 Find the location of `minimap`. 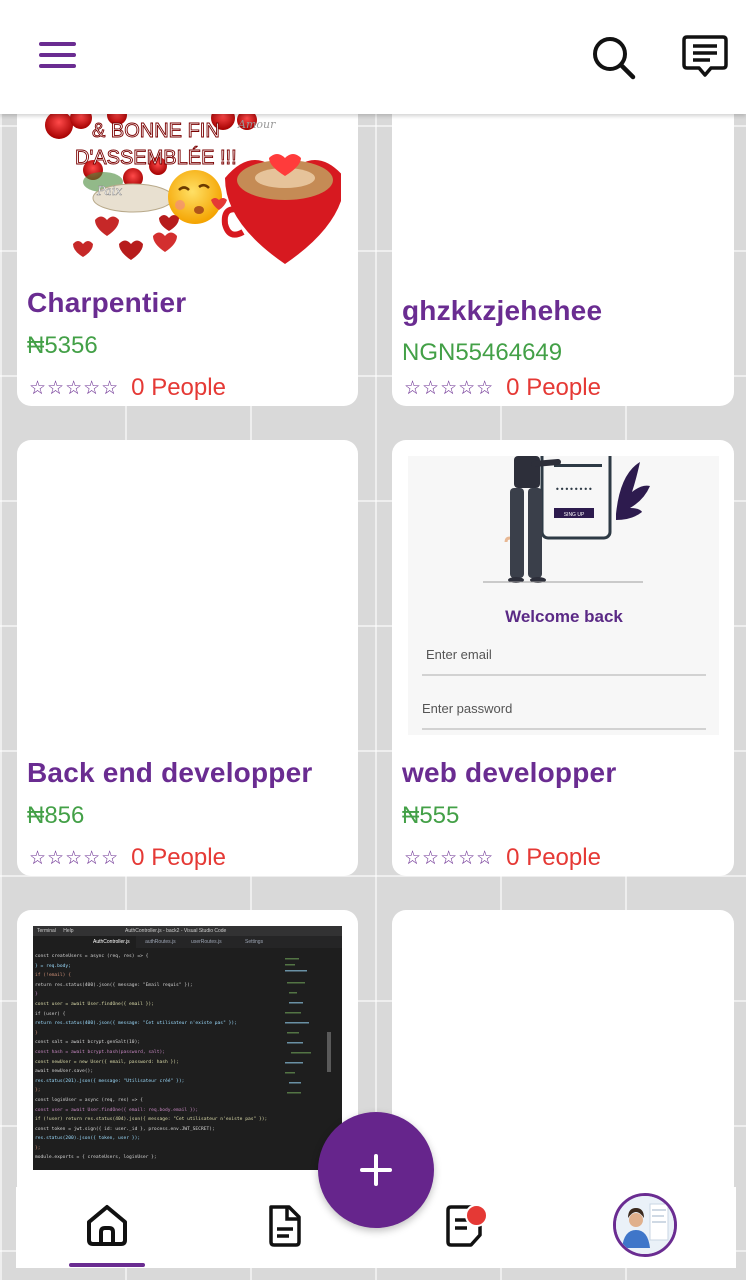

minimap is located at coordinates (306, 1052).